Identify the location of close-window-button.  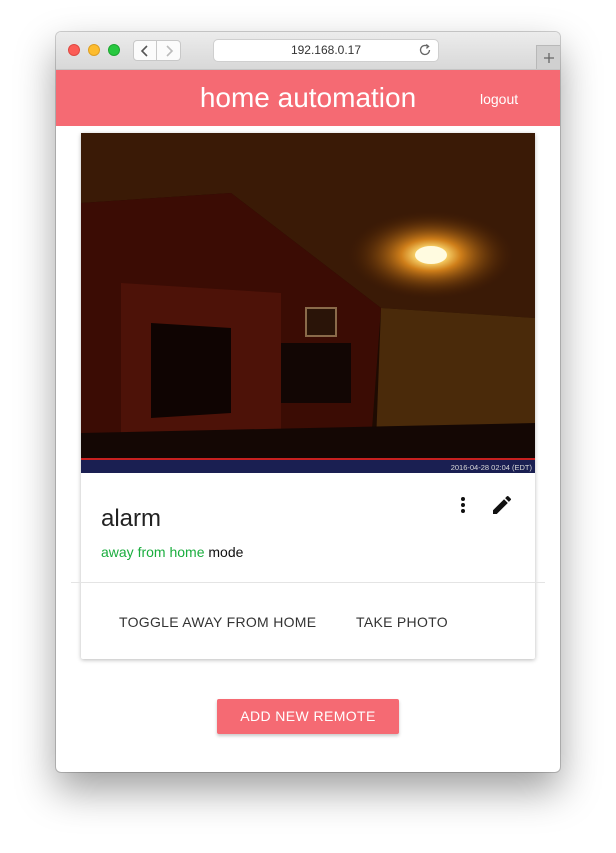
(74, 50).